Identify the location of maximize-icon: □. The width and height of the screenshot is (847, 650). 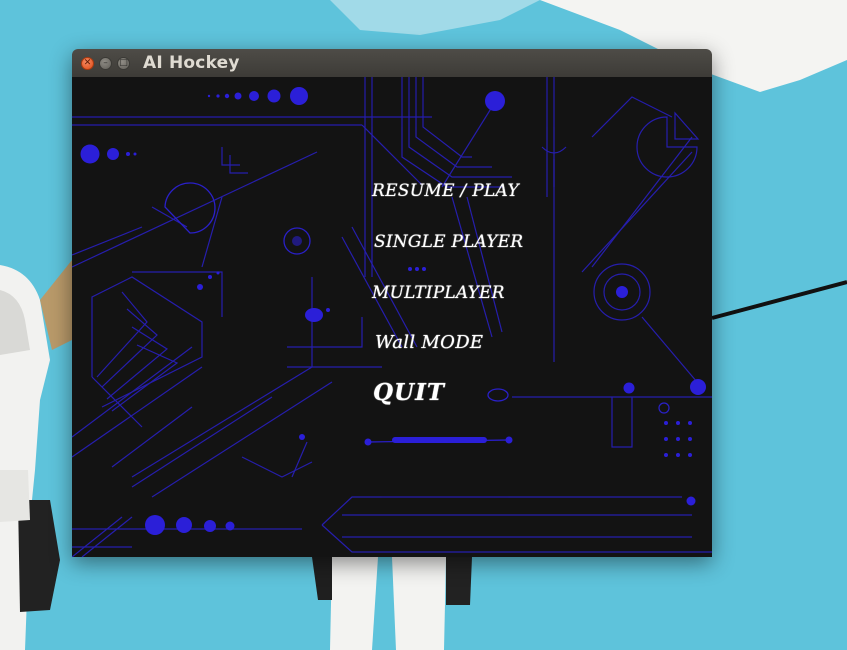
(123, 63).